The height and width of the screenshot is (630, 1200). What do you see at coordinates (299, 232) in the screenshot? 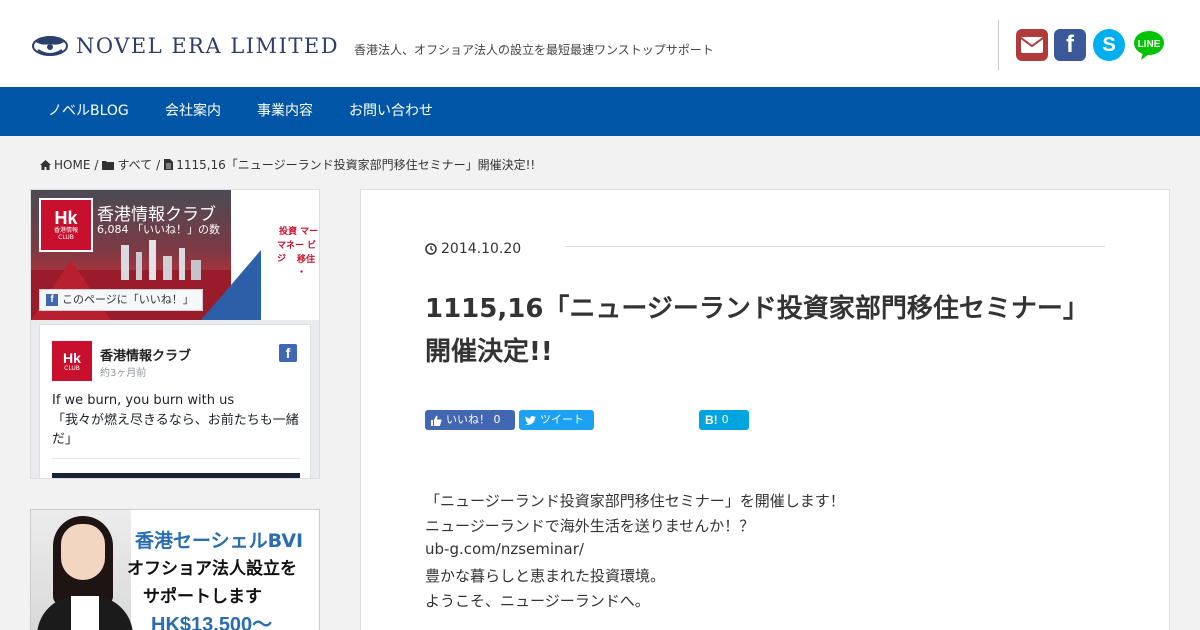
I see `cover-text-1: 投資 マー` at bounding box center [299, 232].